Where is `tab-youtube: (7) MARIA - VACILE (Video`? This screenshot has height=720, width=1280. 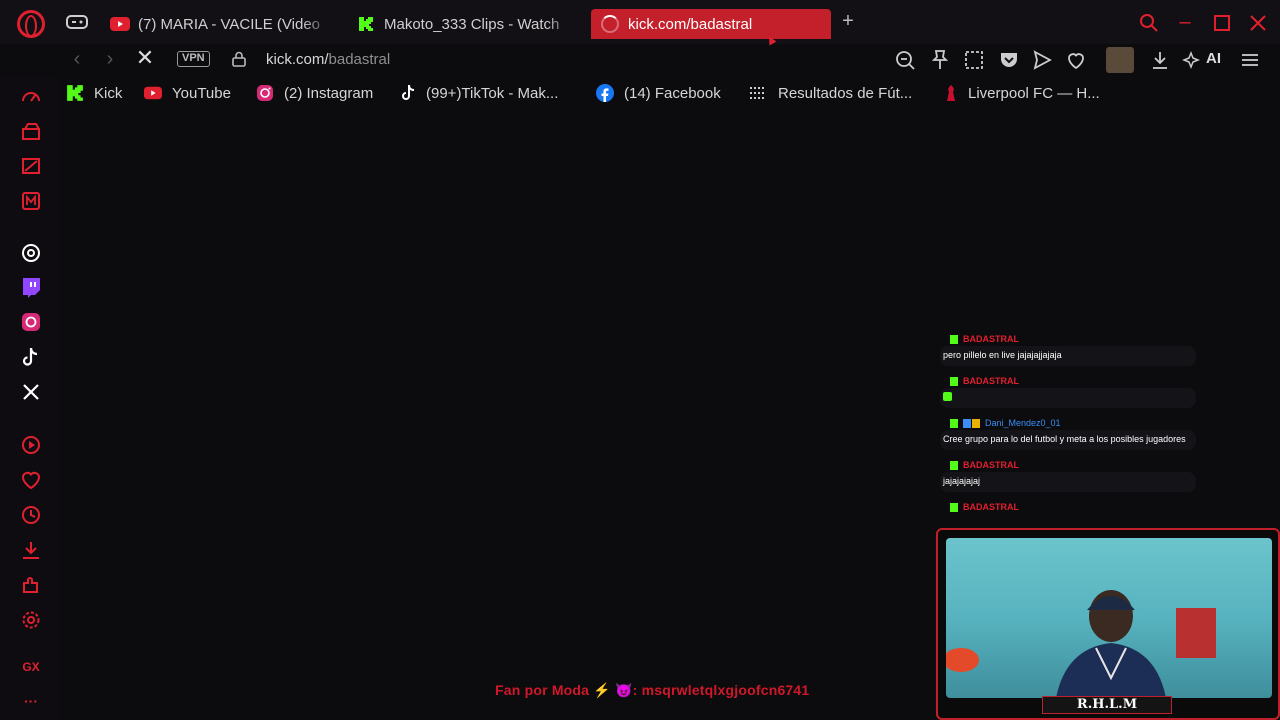 tab-youtube: (7) MARIA - VACILE (Video is located at coordinates (221, 24).